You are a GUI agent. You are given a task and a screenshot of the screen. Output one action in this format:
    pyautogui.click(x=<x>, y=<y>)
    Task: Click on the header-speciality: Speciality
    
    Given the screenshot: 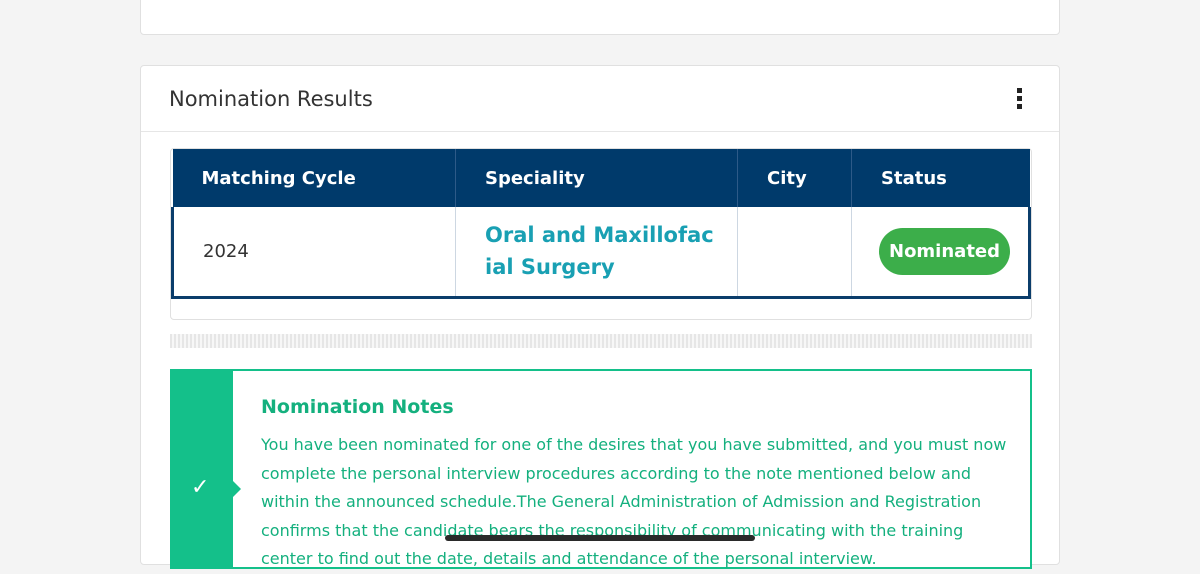 What is the action you would take?
    pyautogui.click(x=596, y=178)
    